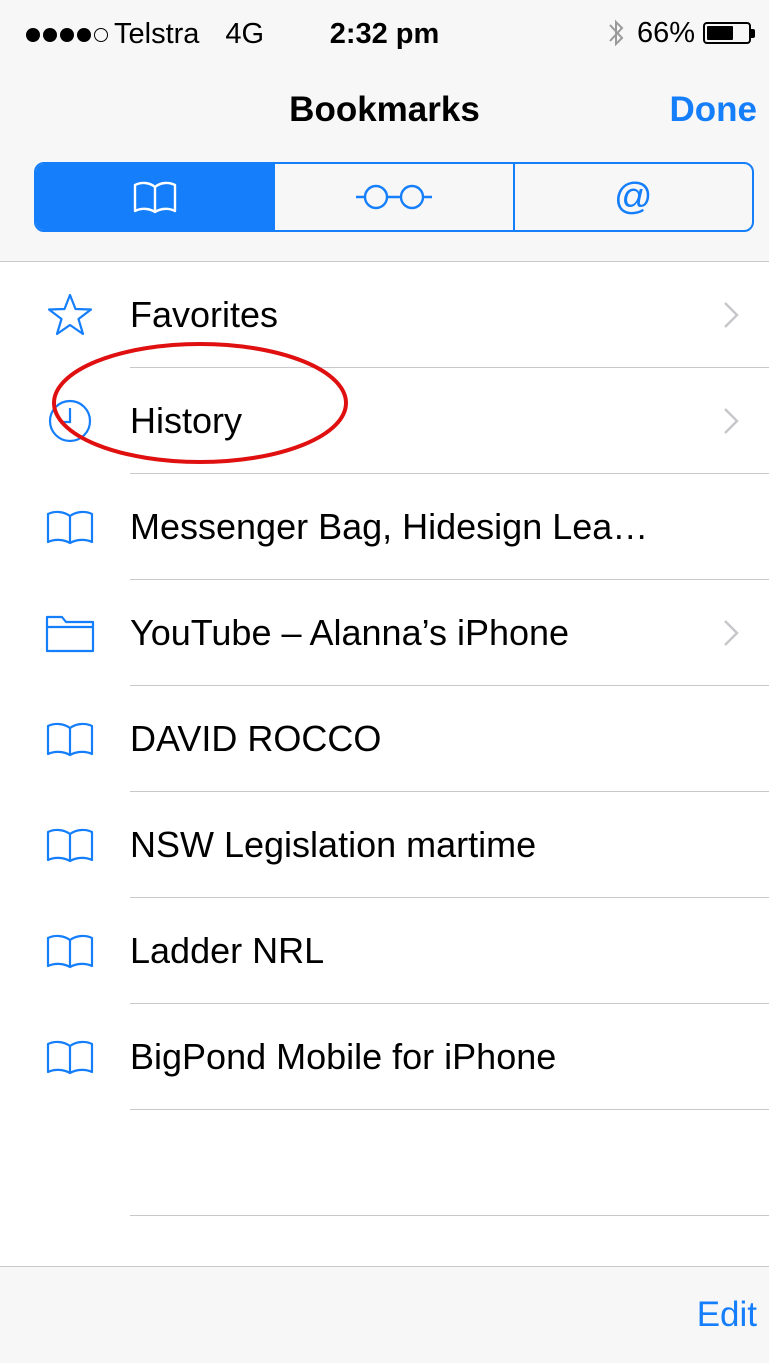  Describe the element at coordinates (227, 950) in the screenshot. I see `list-item-label: Ladder NRL` at that location.